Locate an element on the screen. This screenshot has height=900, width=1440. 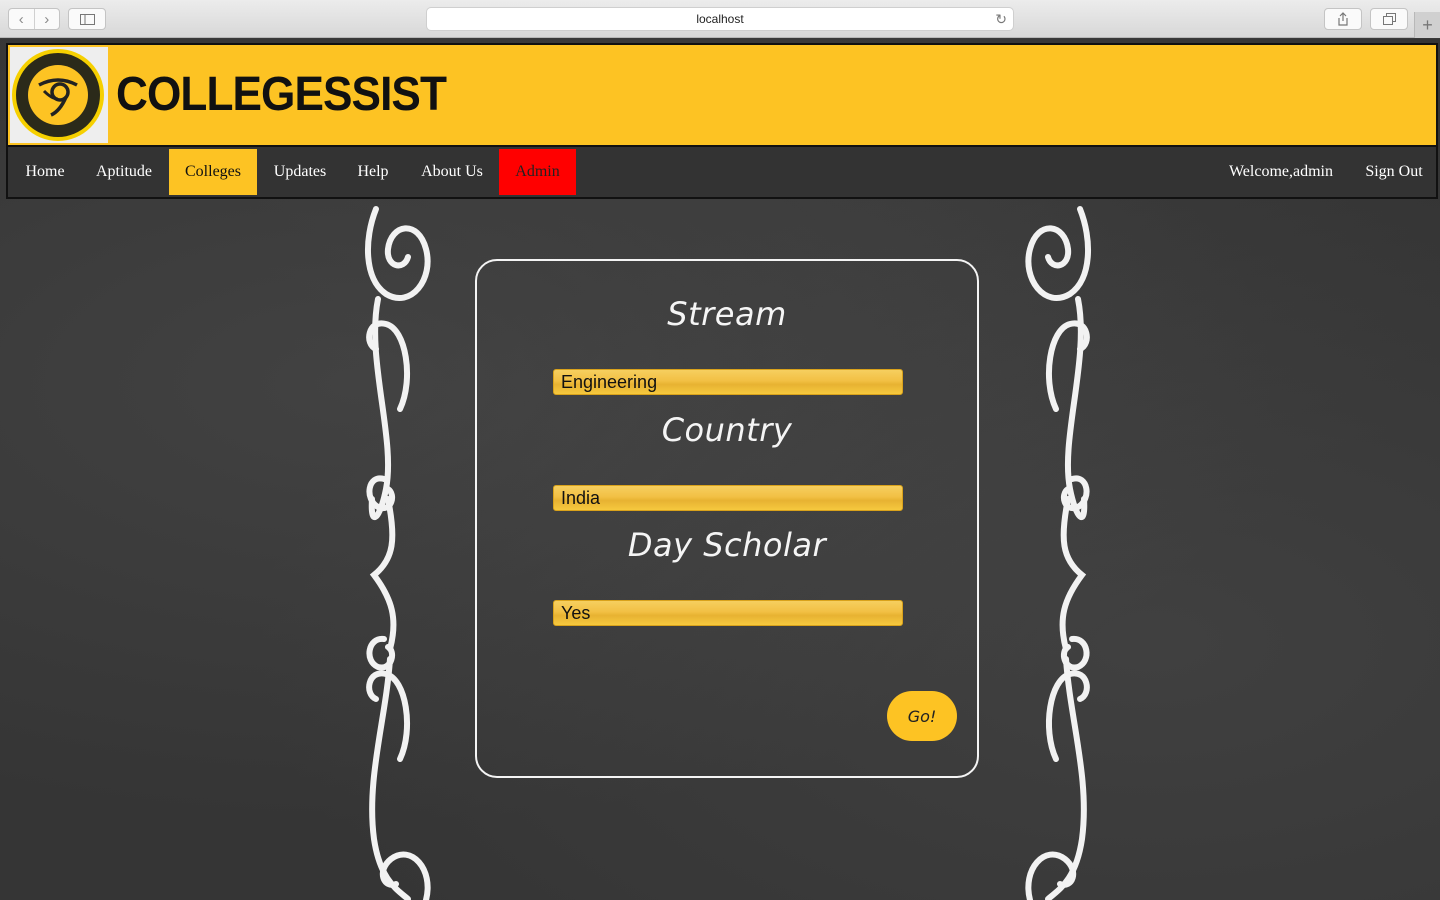
stream-label: Stream is located at coordinates (727, 314).